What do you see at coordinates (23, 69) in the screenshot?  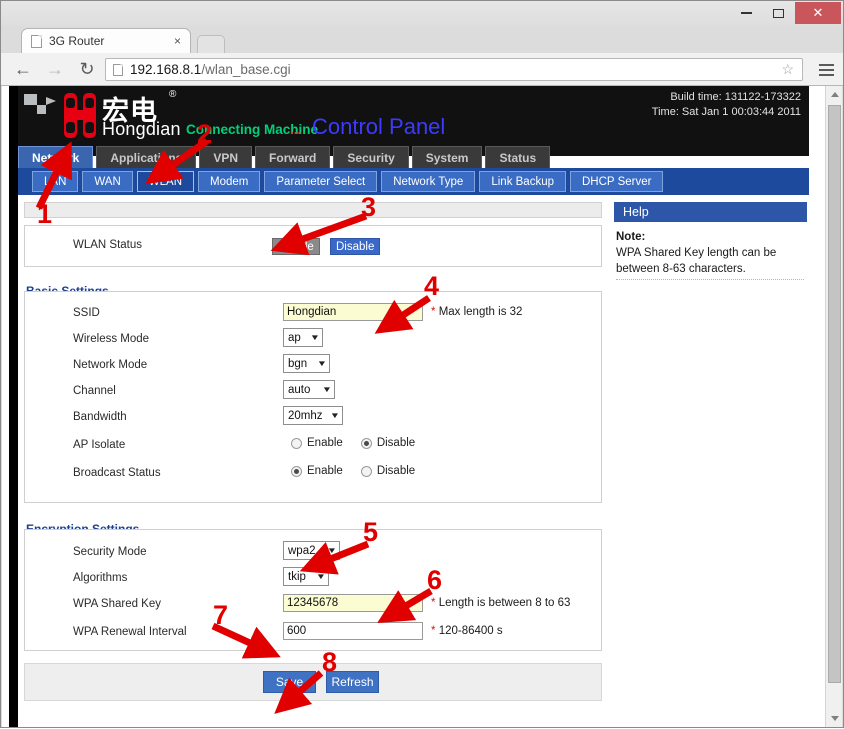 I see `back-arrow-icon: ←` at bounding box center [23, 69].